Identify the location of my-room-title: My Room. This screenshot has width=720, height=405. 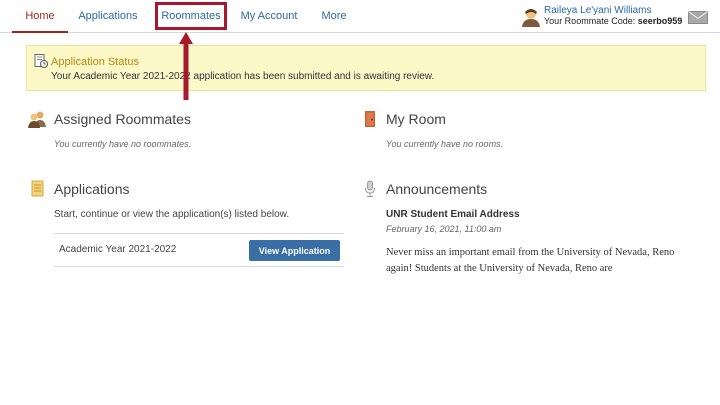
(416, 119).